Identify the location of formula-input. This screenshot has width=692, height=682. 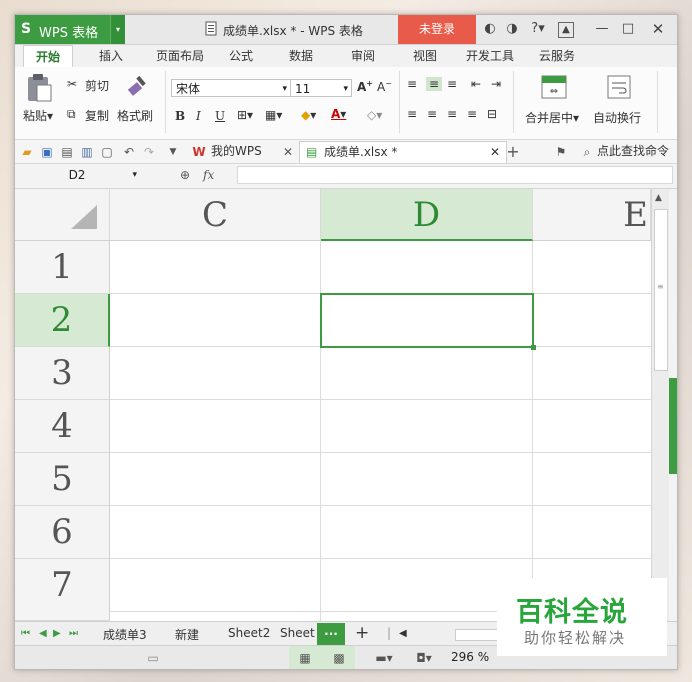
(455, 175).